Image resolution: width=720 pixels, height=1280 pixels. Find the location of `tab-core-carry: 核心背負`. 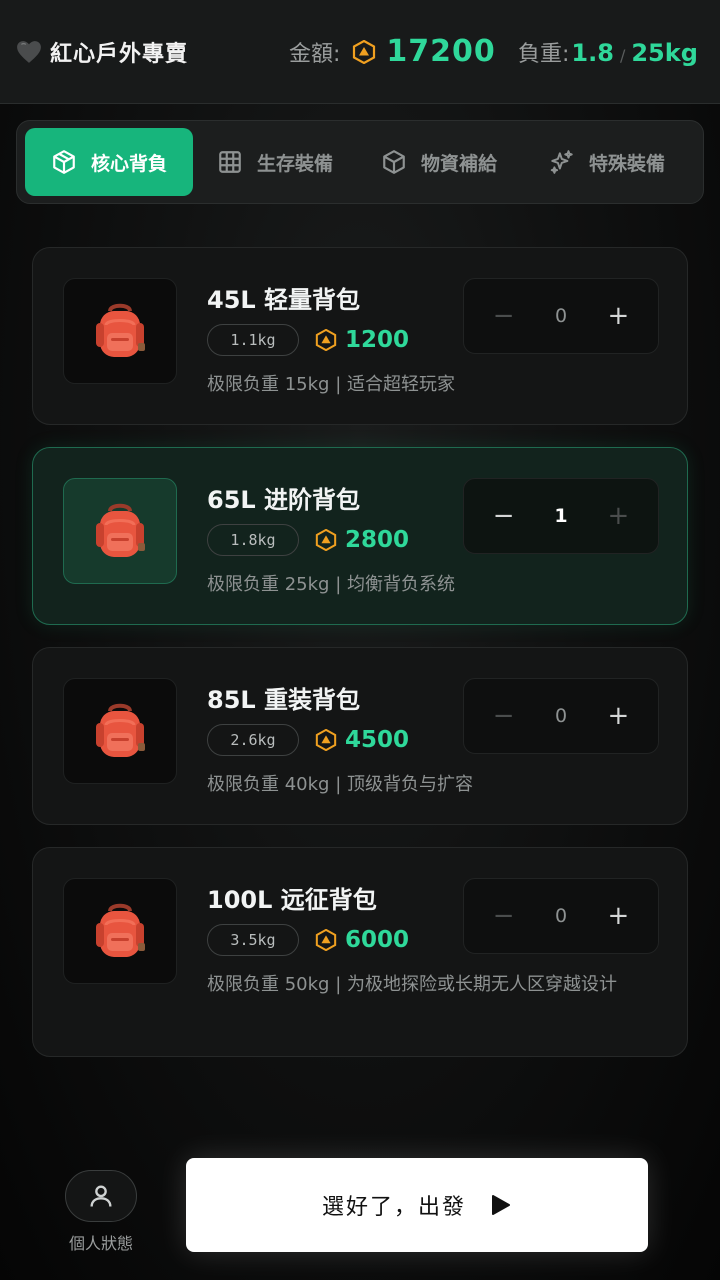

tab-core-carry: 核心背負 is located at coordinates (109, 162).